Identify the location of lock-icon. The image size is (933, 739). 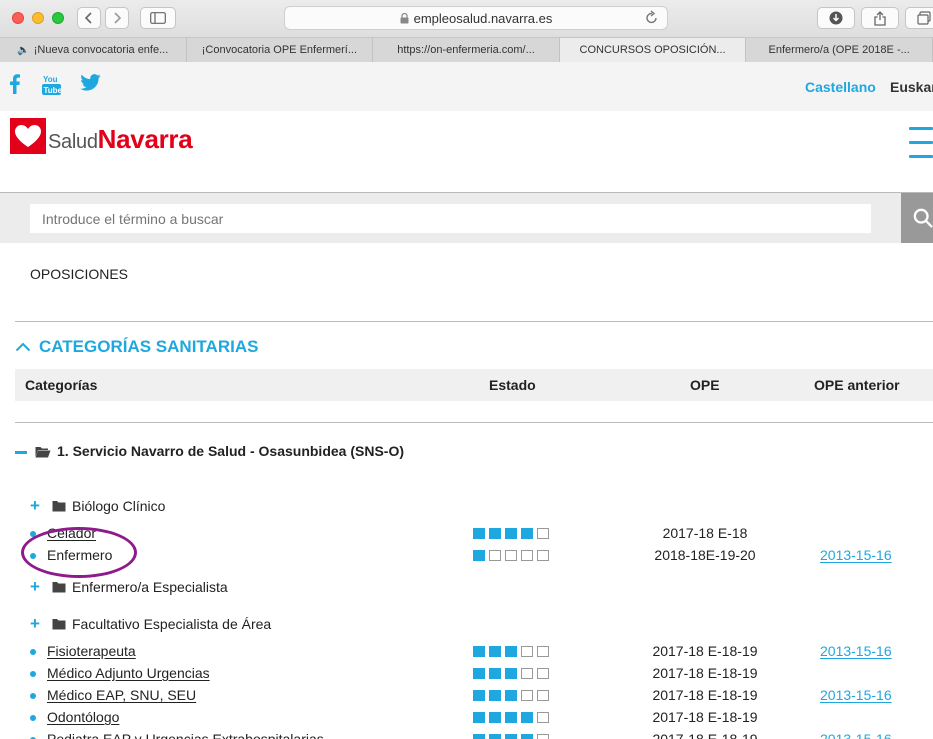
(404, 17).